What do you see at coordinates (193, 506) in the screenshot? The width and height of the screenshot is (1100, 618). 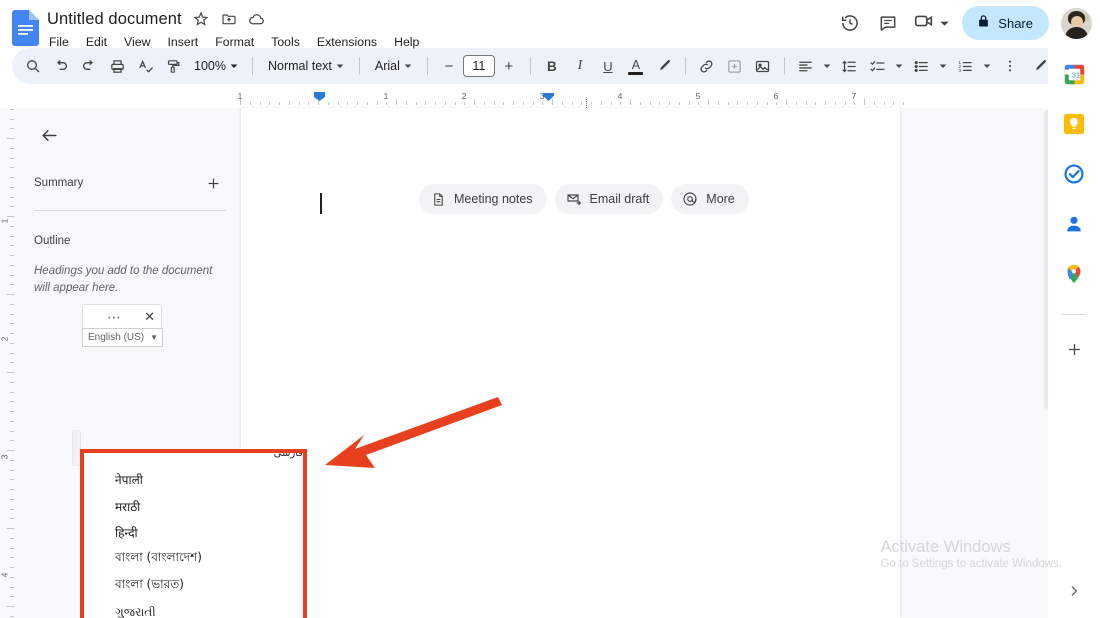 I see `language-option: मराठी` at bounding box center [193, 506].